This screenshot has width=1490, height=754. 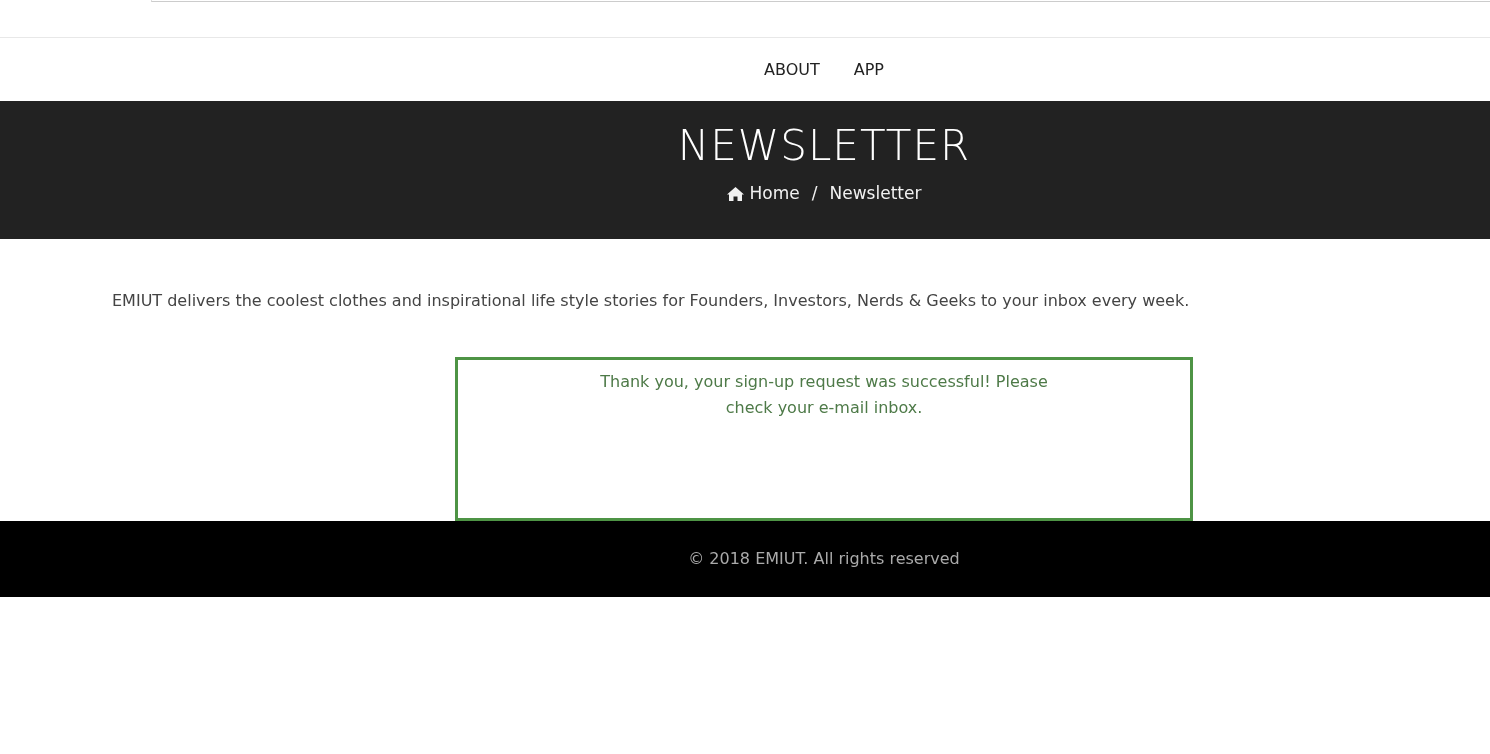 I want to click on page-title: NEWSLETTER, so click(x=824, y=146).